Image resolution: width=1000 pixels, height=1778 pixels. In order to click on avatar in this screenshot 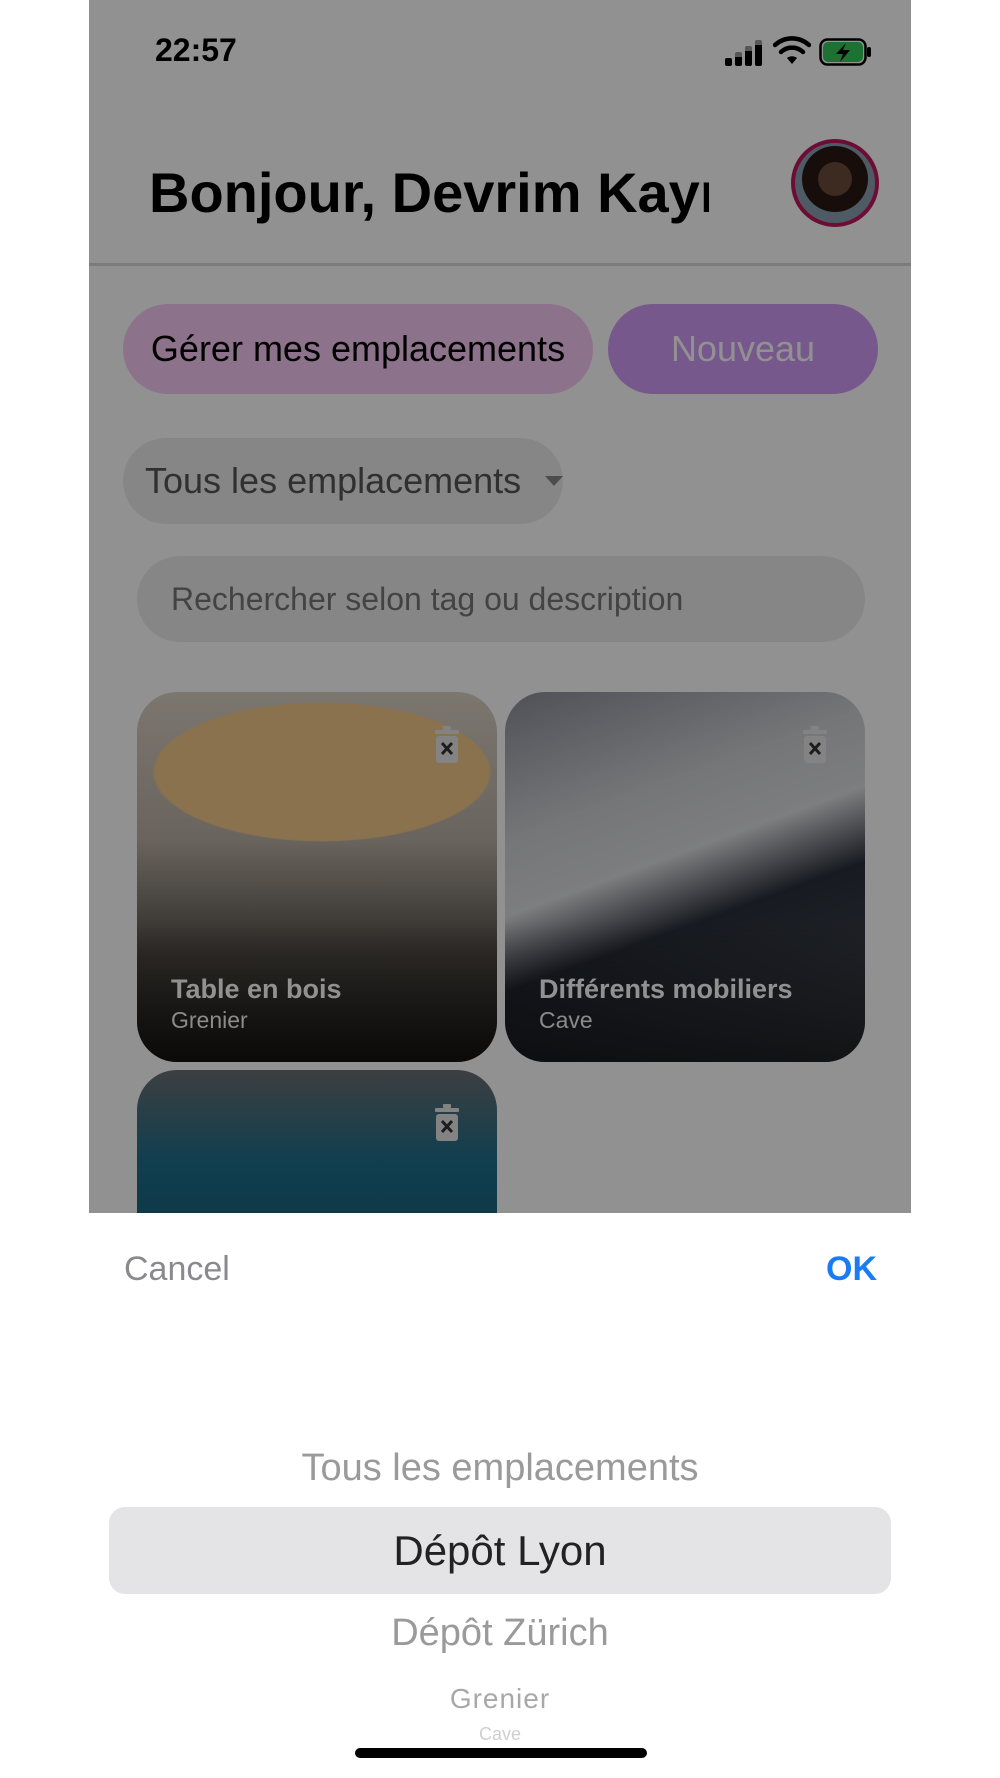, I will do `click(835, 183)`.